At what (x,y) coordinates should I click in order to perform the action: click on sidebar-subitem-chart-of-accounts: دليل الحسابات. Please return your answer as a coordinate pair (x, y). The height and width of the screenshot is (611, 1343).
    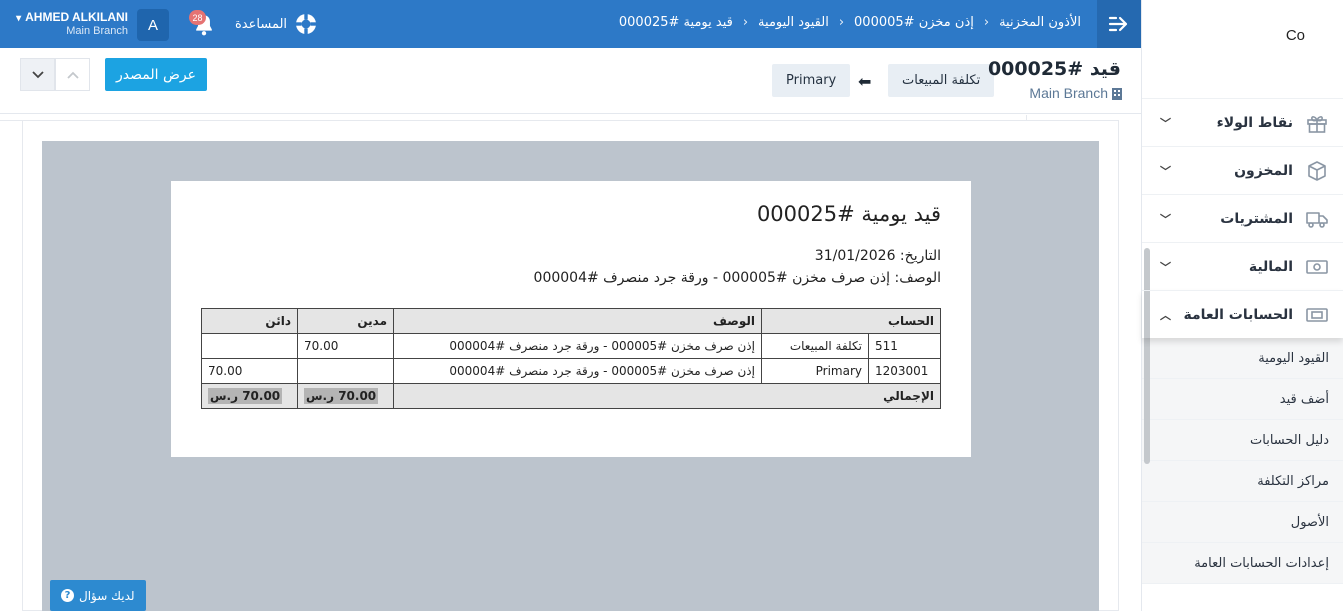
    Looking at the image, I should click on (1242, 440).